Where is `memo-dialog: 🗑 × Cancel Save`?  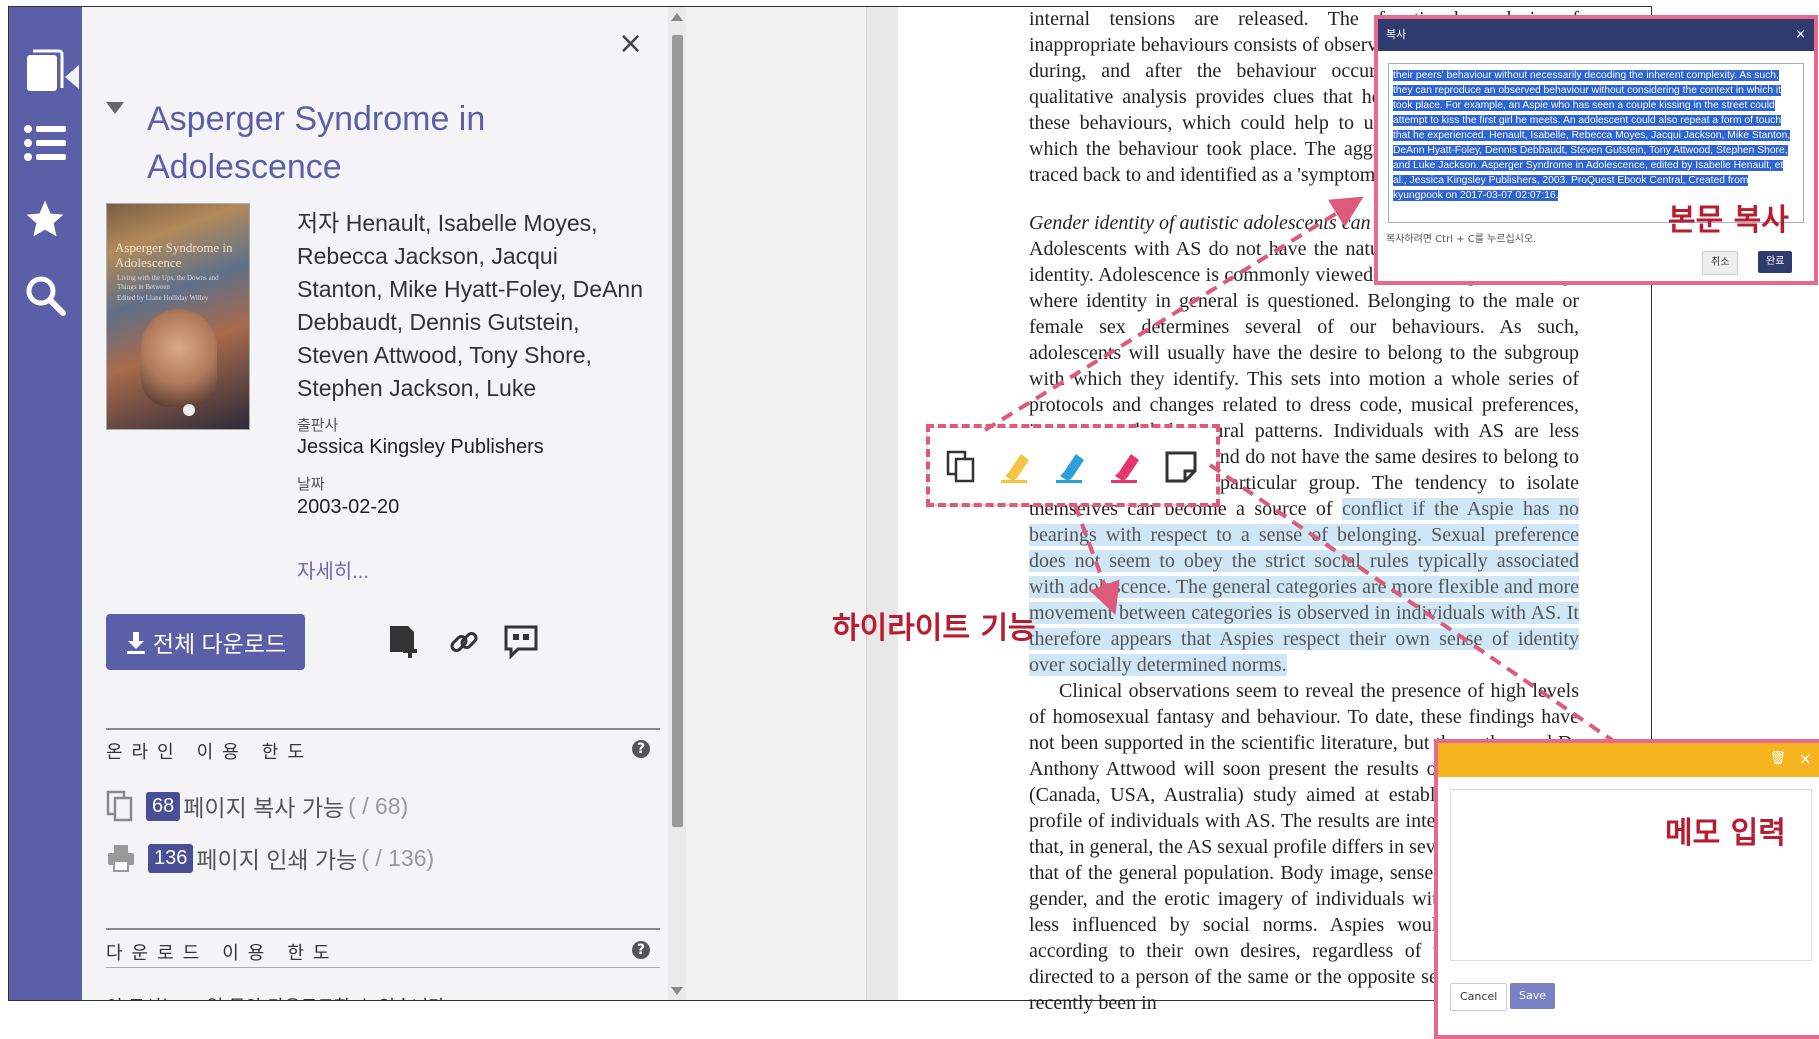
memo-dialog: 🗑 × Cancel Save is located at coordinates (1626, 889).